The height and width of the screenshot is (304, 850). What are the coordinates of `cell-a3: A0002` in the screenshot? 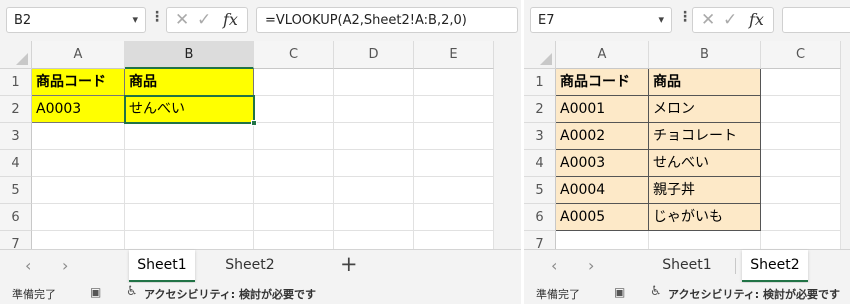 It's located at (602, 136).